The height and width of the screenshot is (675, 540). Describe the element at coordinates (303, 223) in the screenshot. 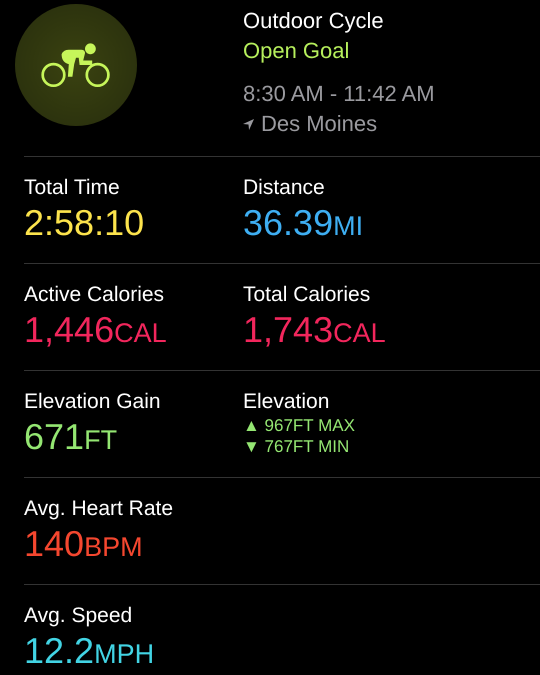

I see `metric-value: 36.39MI` at that location.